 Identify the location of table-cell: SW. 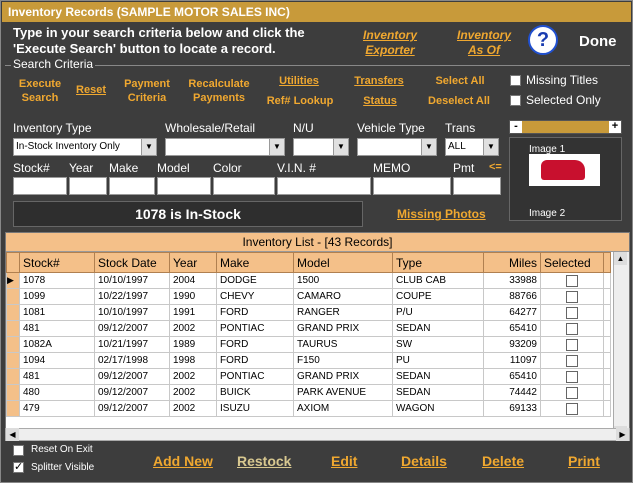
(438, 344).